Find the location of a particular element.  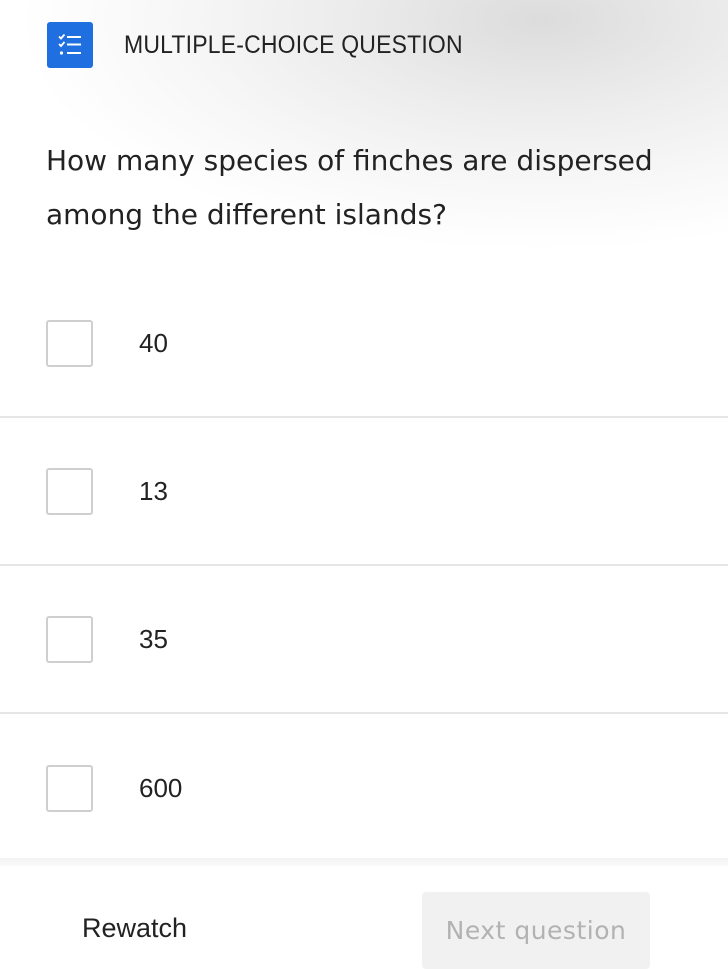

checklist-icon is located at coordinates (69, 44).